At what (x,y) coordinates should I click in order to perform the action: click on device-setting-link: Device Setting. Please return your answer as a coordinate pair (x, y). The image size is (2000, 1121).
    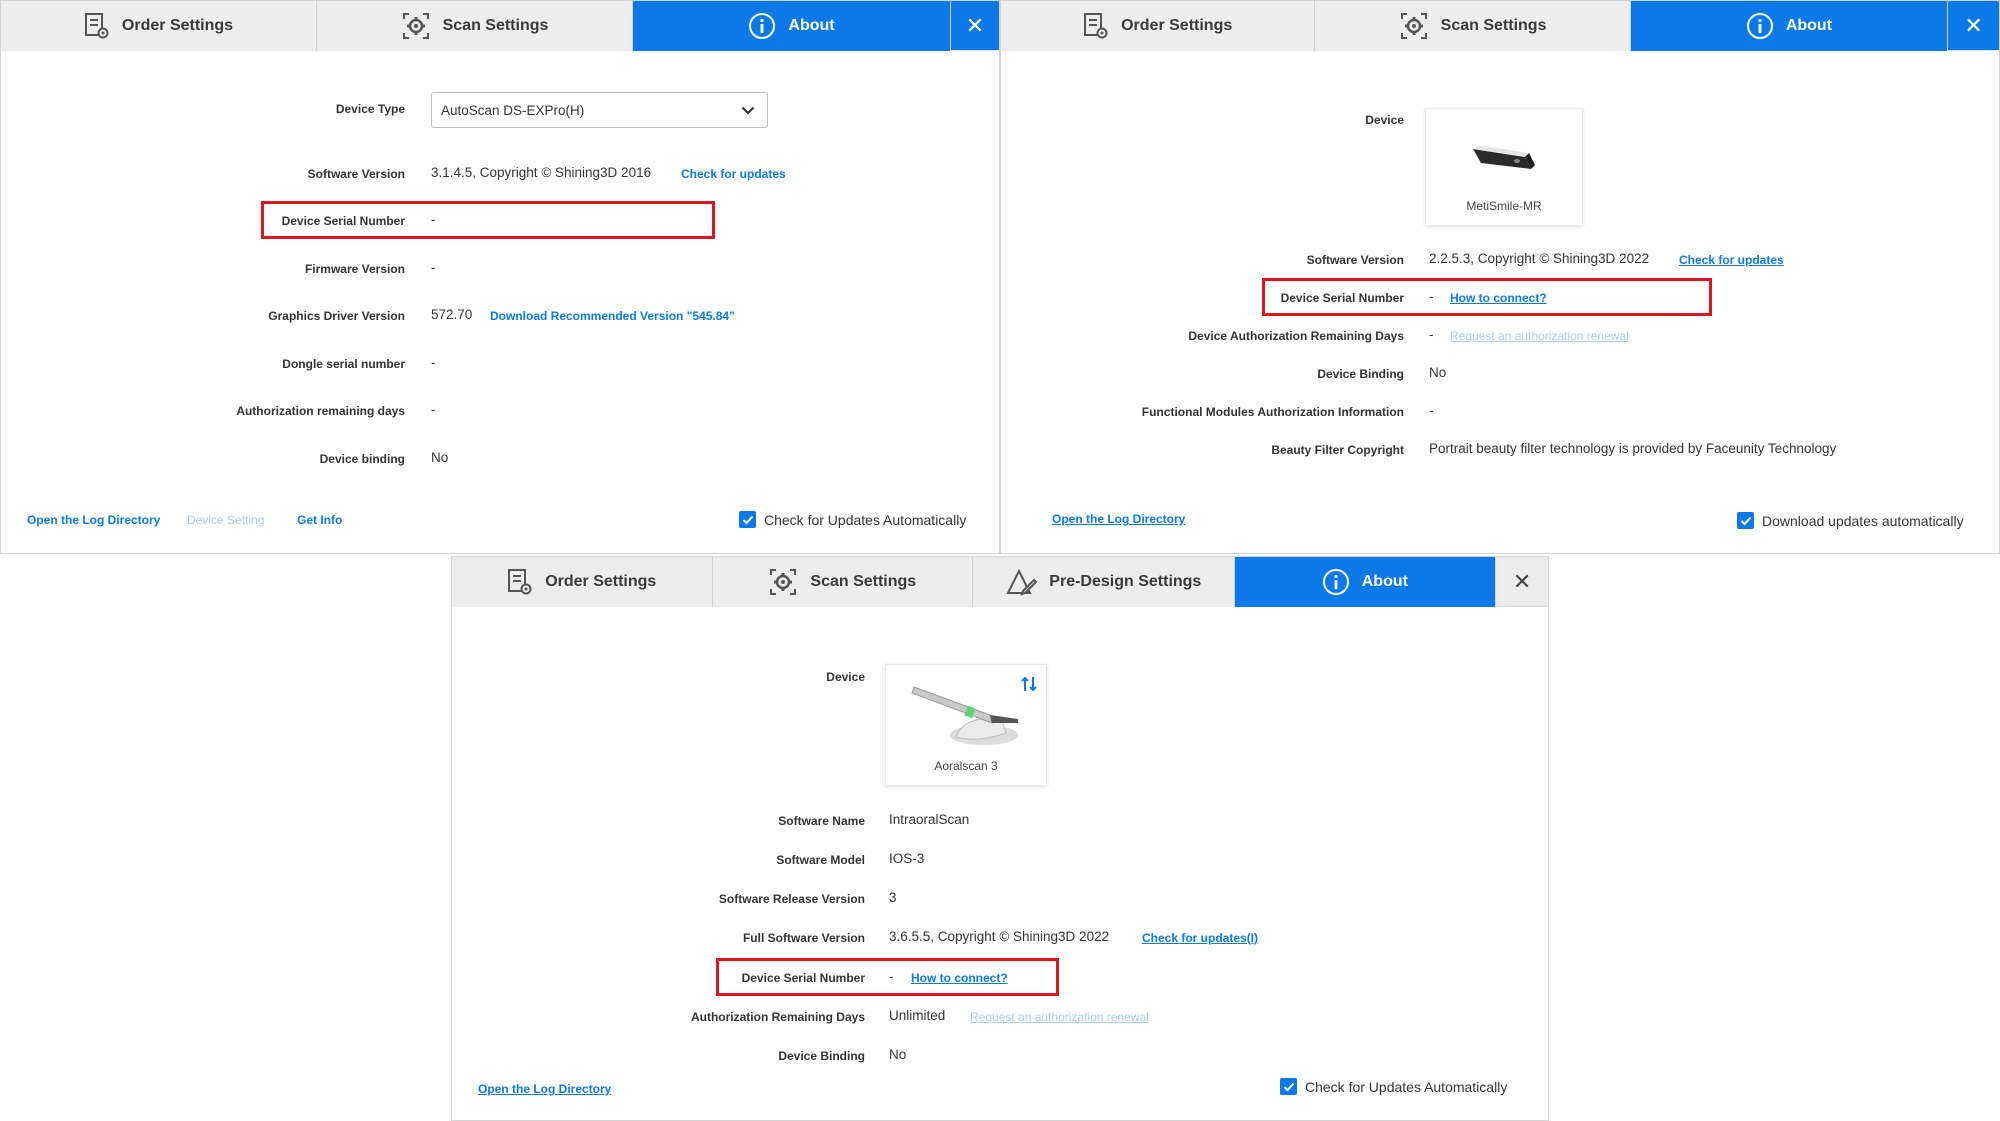
    Looking at the image, I should click on (225, 520).